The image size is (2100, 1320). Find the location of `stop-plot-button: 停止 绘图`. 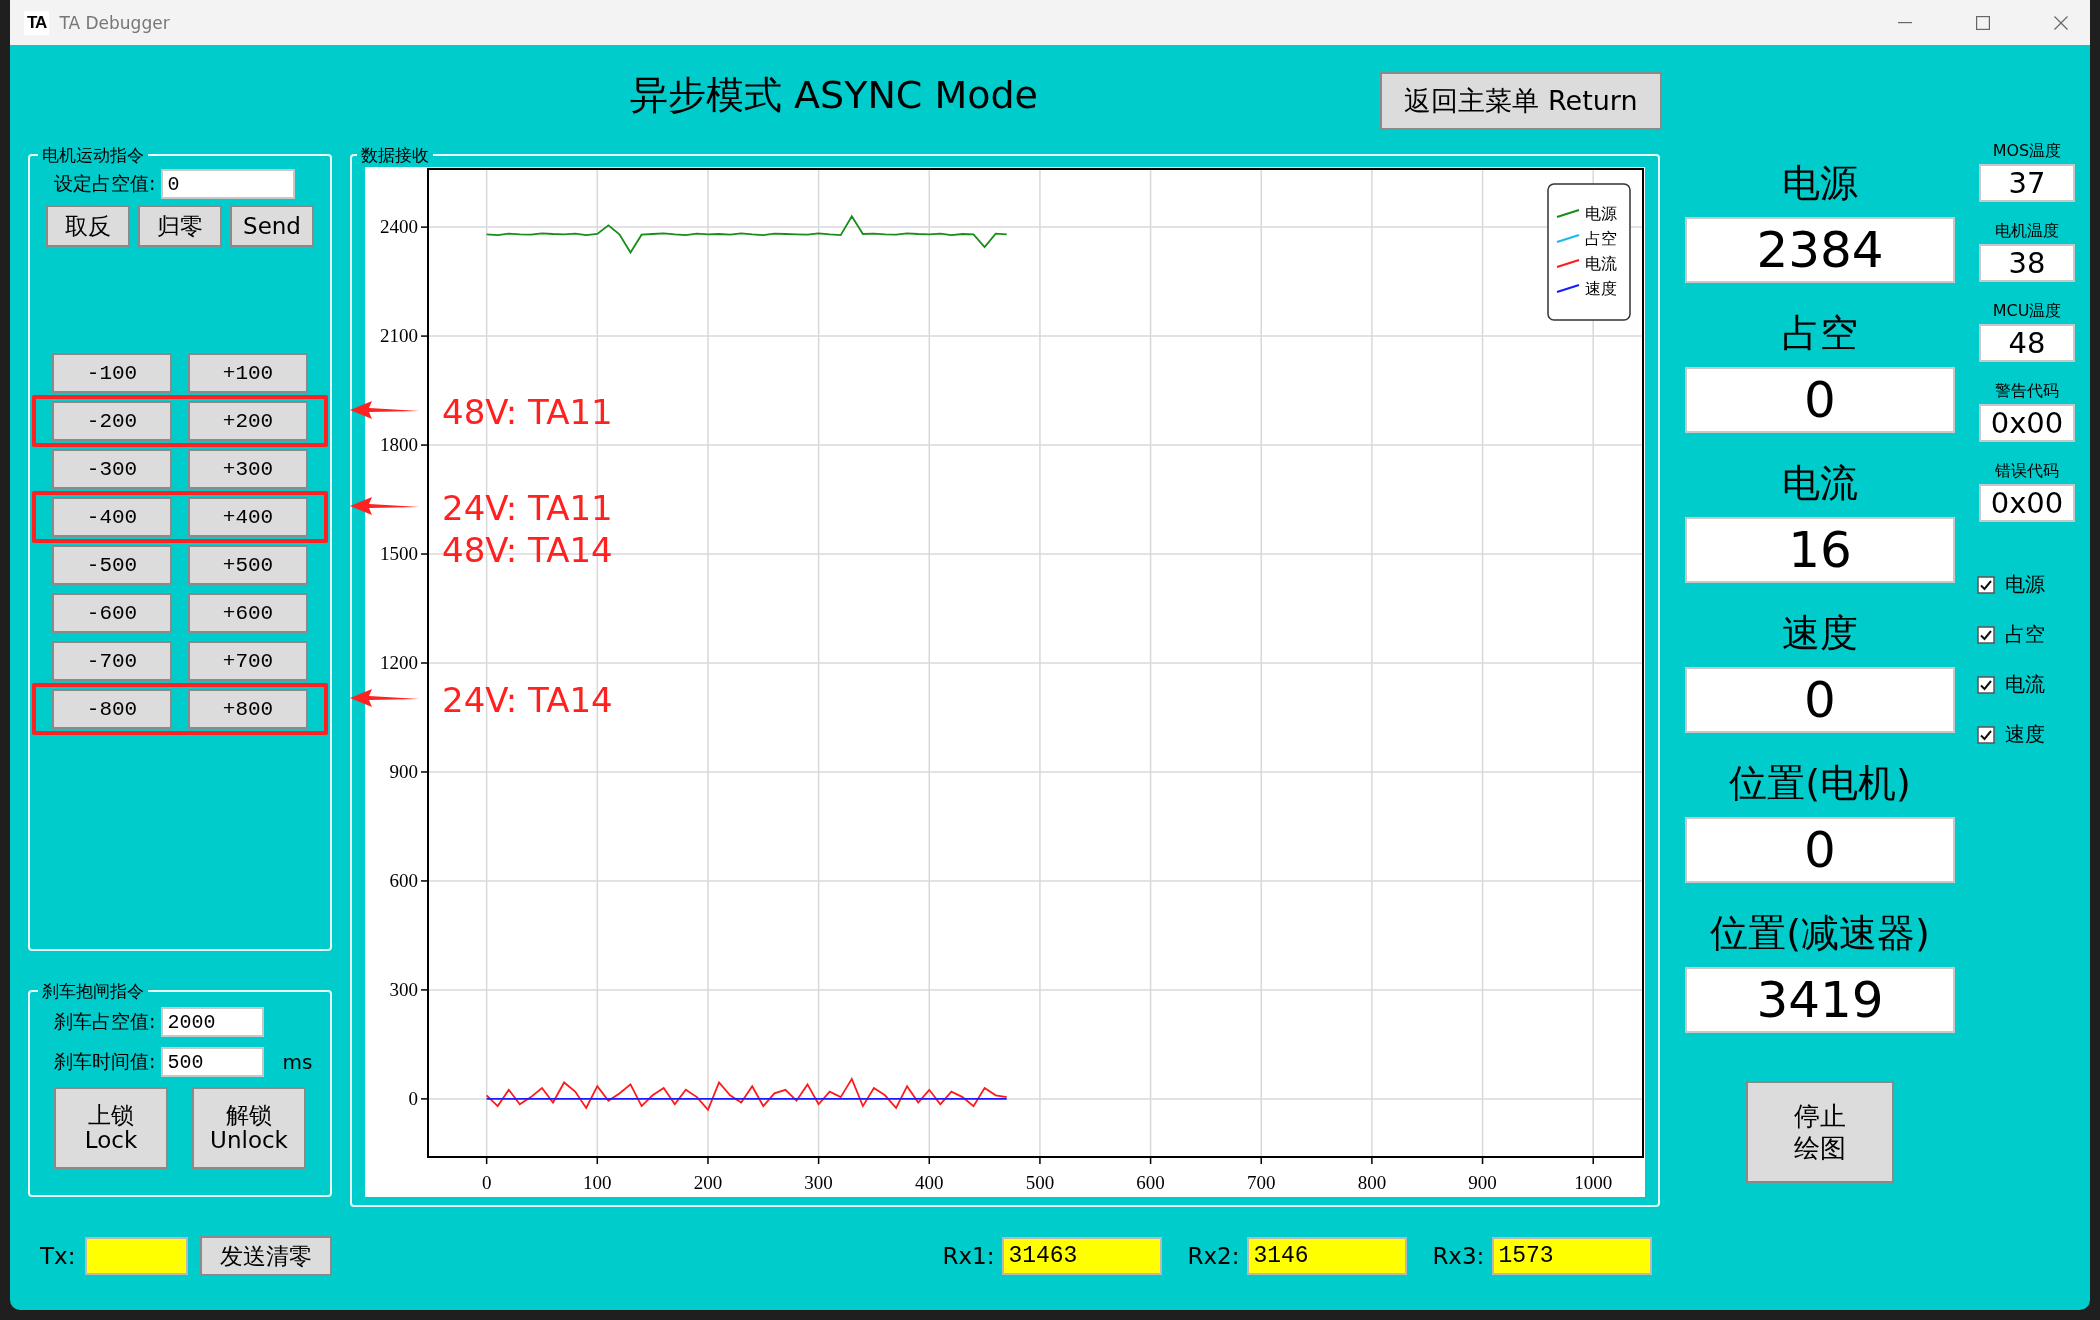

stop-plot-button: 停止 绘图 is located at coordinates (1820, 1132).